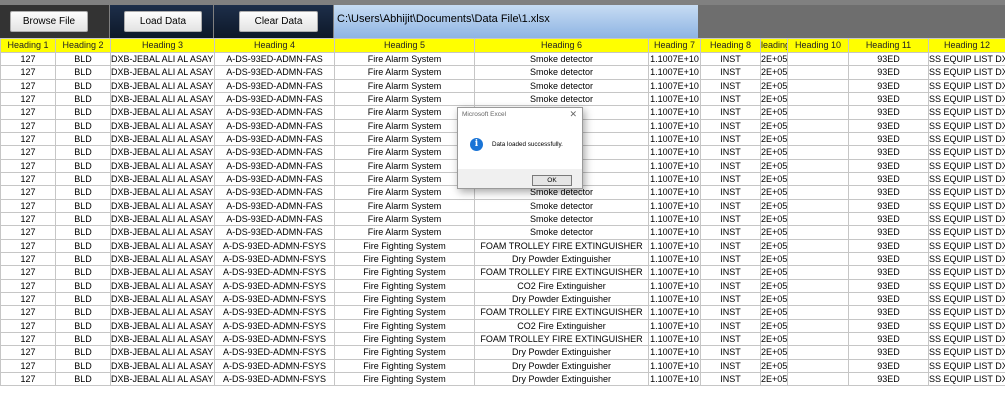  Describe the element at coordinates (83, 45) in the screenshot. I see `column-header: Heading 2` at that location.